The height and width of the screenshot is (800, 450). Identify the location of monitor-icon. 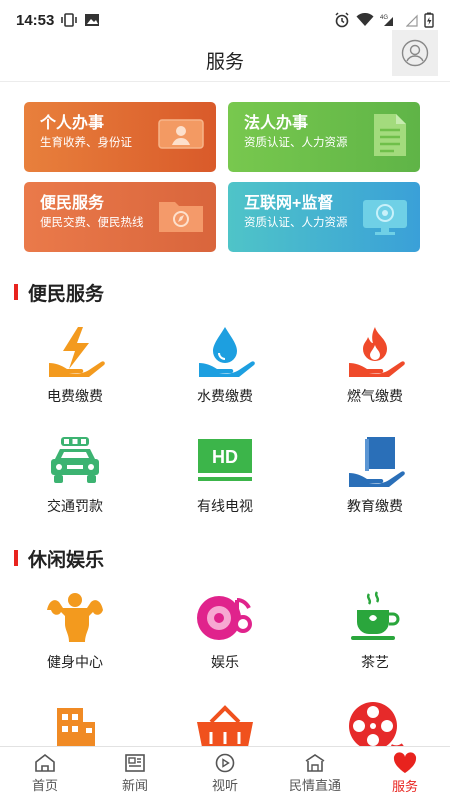
(385, 217).